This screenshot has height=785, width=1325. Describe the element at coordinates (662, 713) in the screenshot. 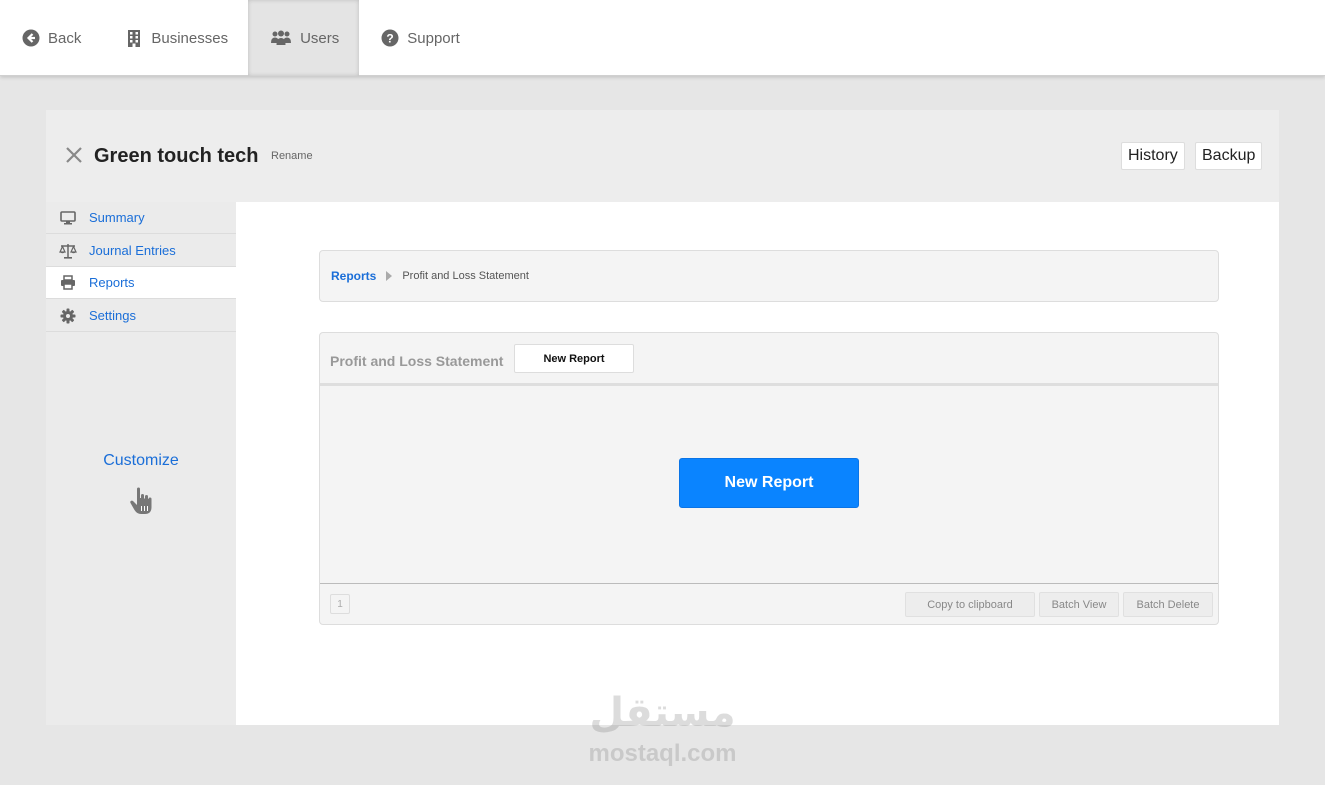

I see `watermark-arabic: مستقل` at that location.